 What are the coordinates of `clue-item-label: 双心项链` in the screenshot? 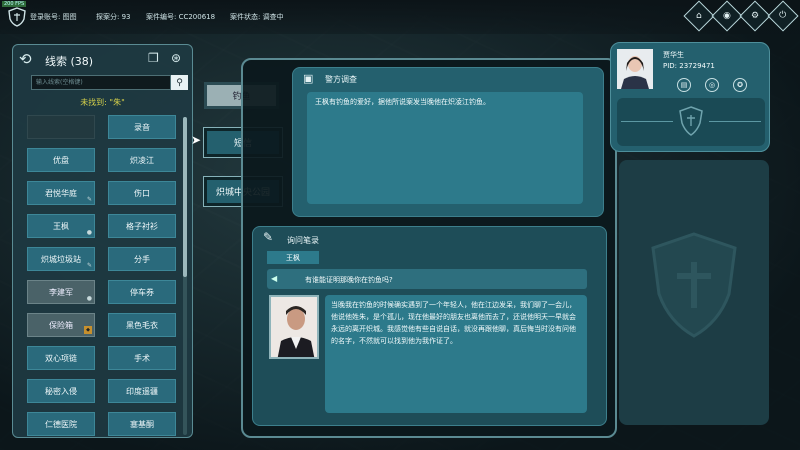 It's located at (61, 358).